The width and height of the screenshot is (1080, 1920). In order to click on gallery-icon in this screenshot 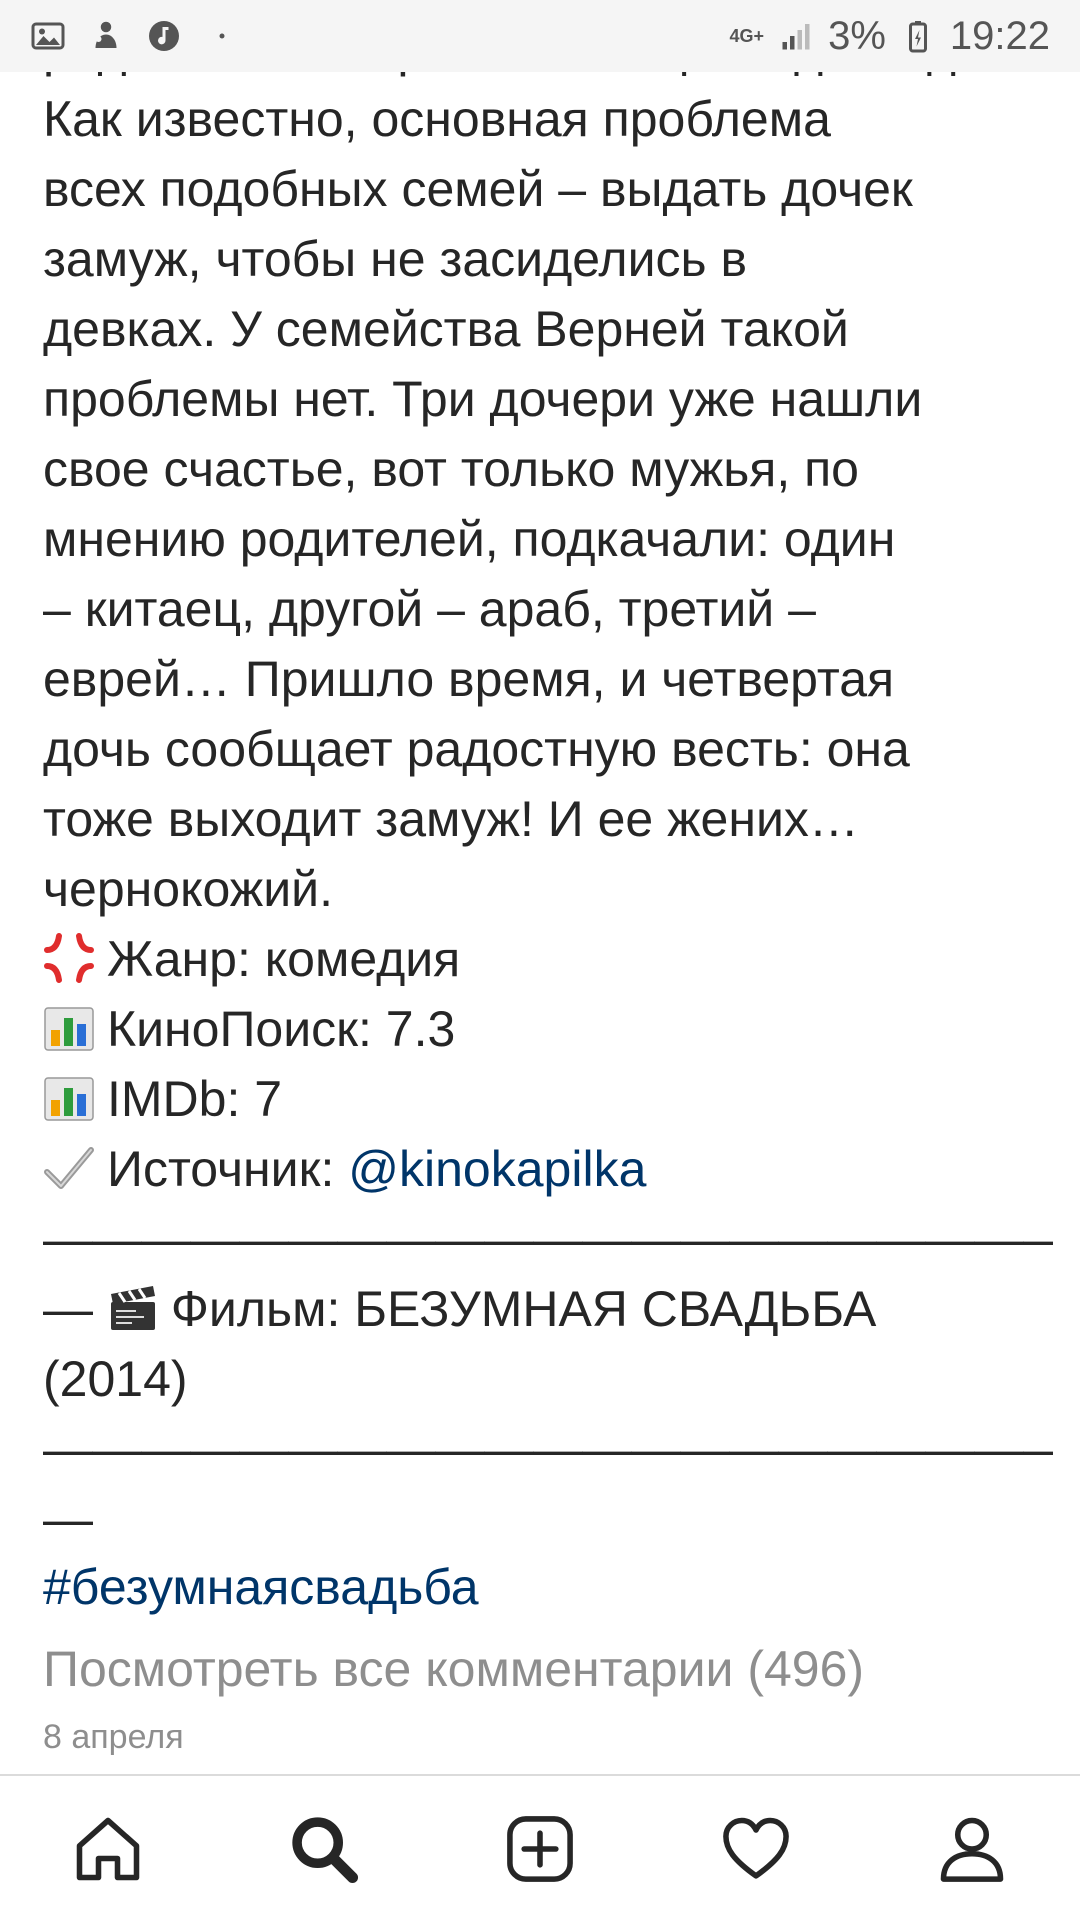, I will do `click(48, 36)`.